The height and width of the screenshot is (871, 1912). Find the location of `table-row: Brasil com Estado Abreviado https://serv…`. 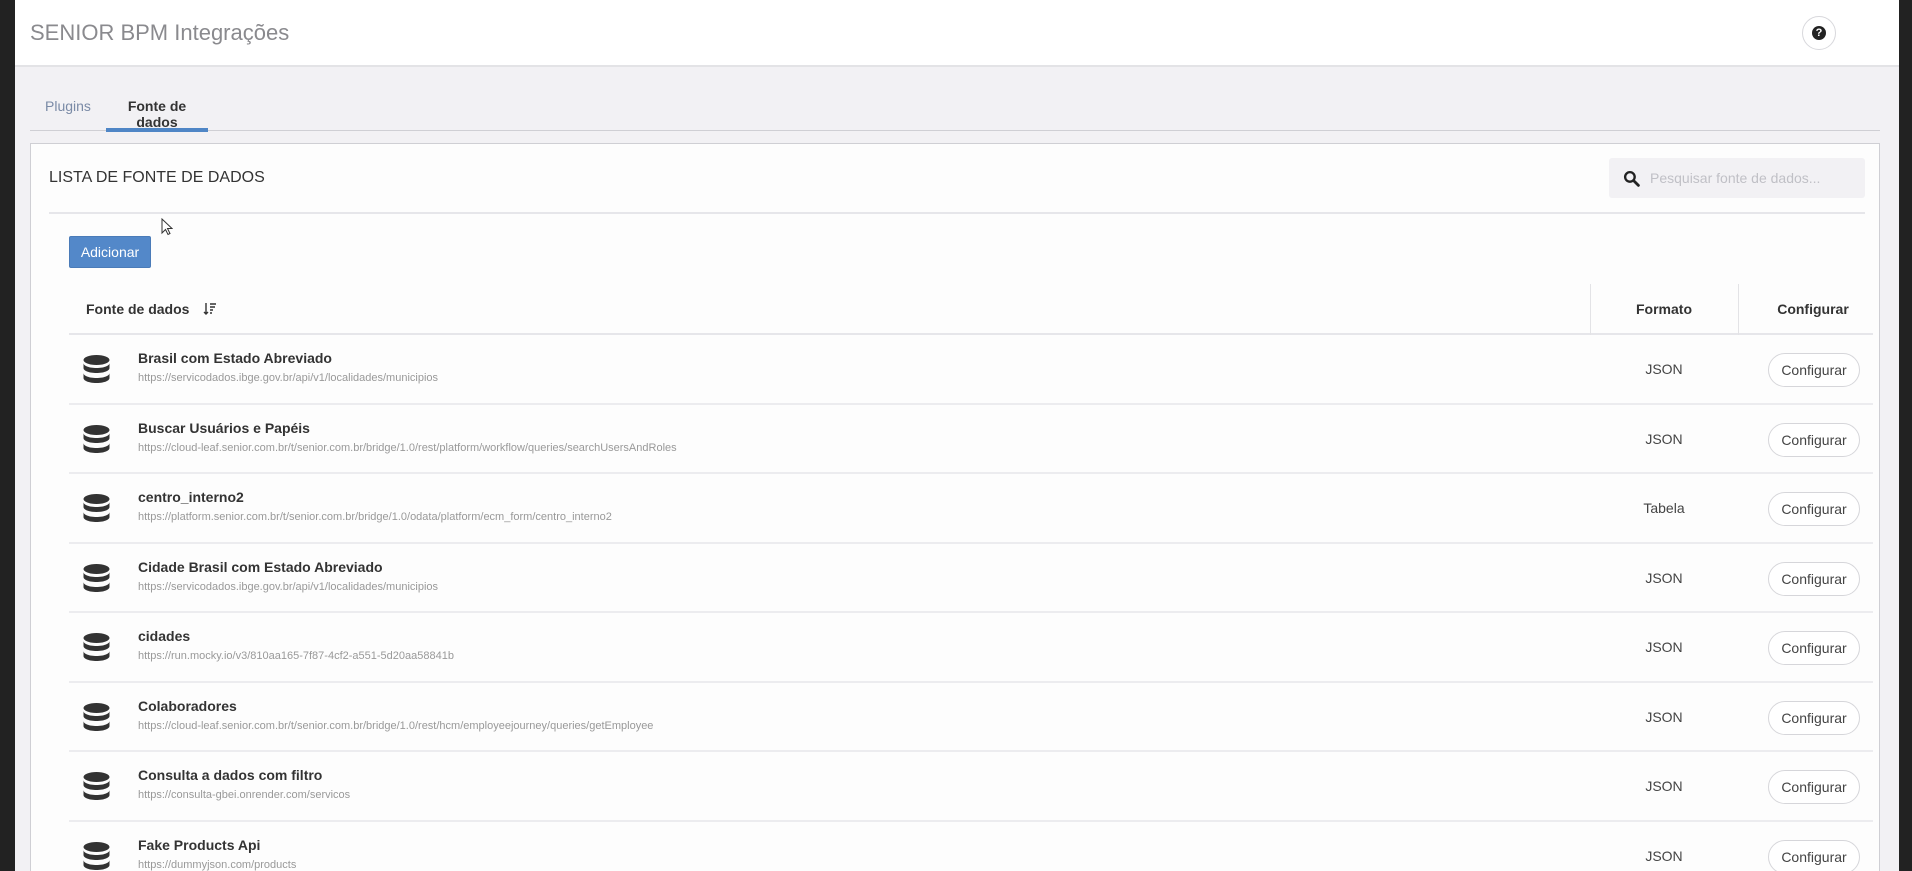

table-row: Brasil com Estado Abreviado https://serv… is located at coordinates (971, 370).